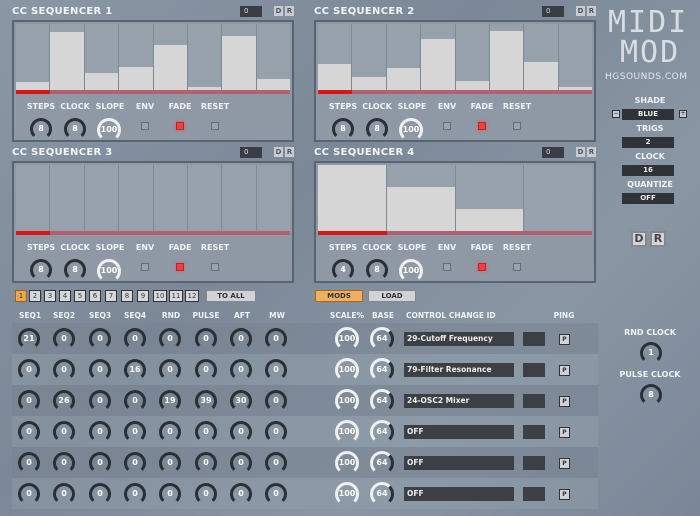 This screenshot has width=700, height=516. Describe the element at coordinates (648, 142) in the screenshot. I see `trigs-value: 2` at that location.